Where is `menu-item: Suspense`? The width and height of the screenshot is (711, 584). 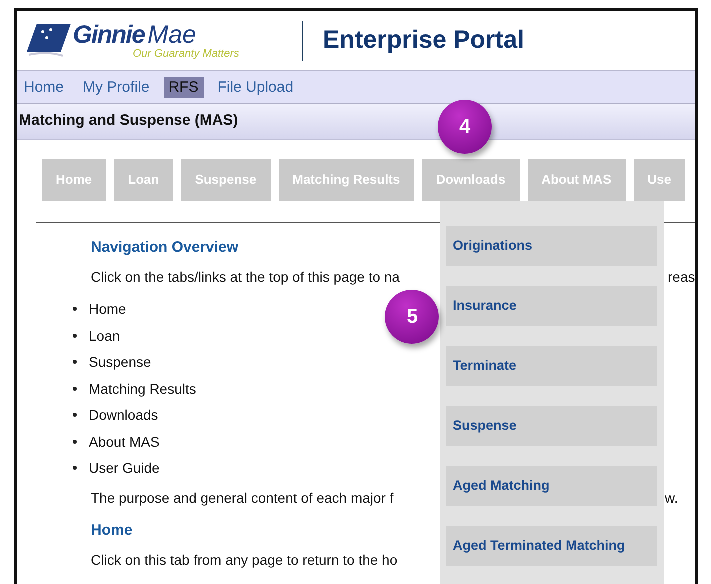
menu-item: Suspense is located at coordinates (551, 426).